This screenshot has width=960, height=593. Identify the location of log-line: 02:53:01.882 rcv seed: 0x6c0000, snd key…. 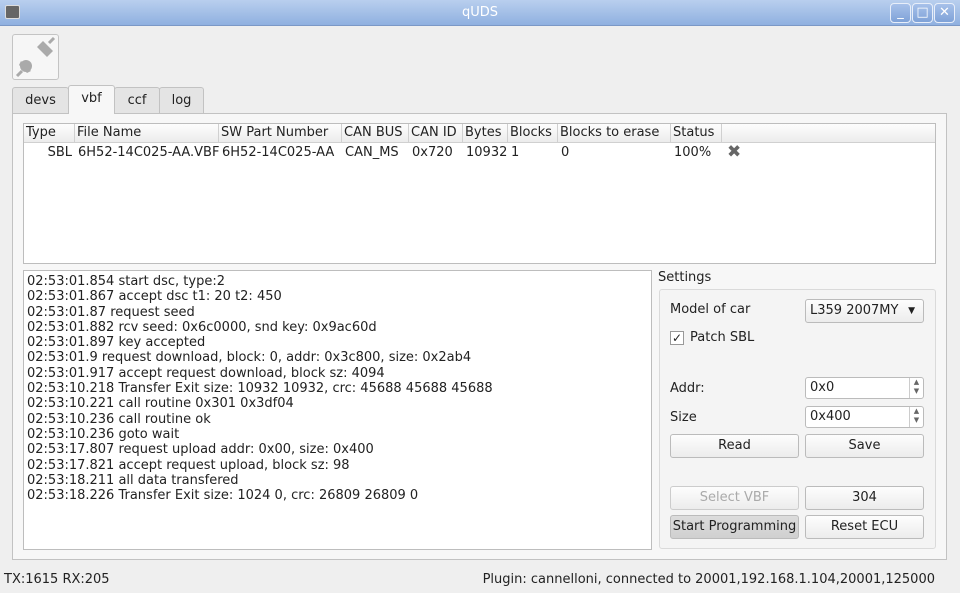
(202, 327).